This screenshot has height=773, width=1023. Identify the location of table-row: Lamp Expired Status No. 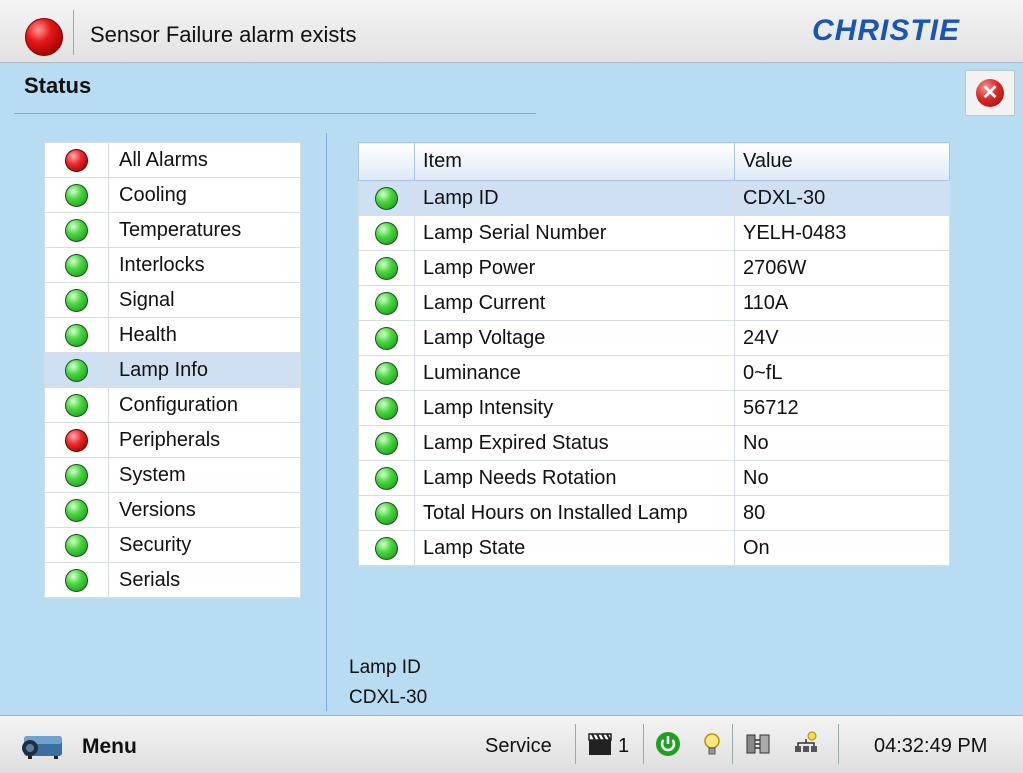
(654, 443).